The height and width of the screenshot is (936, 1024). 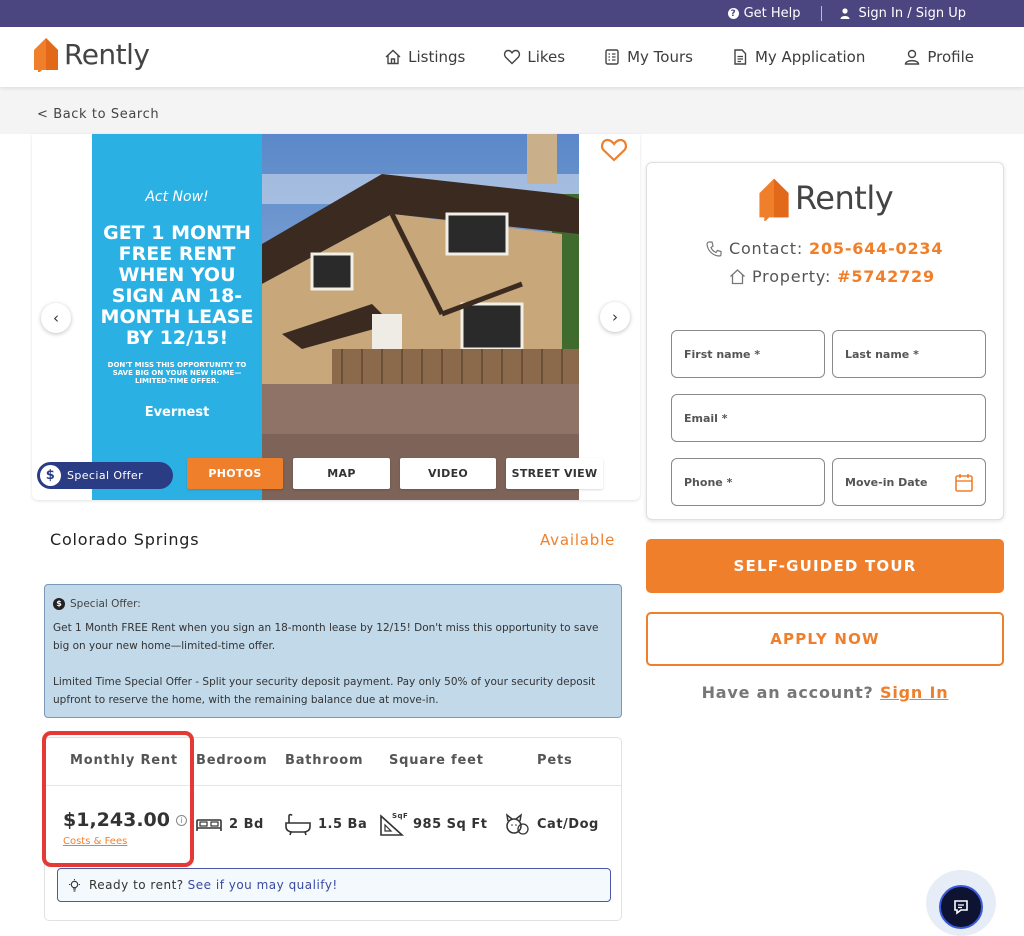 I want to click on heart-icon, so click(x=512, y=57).